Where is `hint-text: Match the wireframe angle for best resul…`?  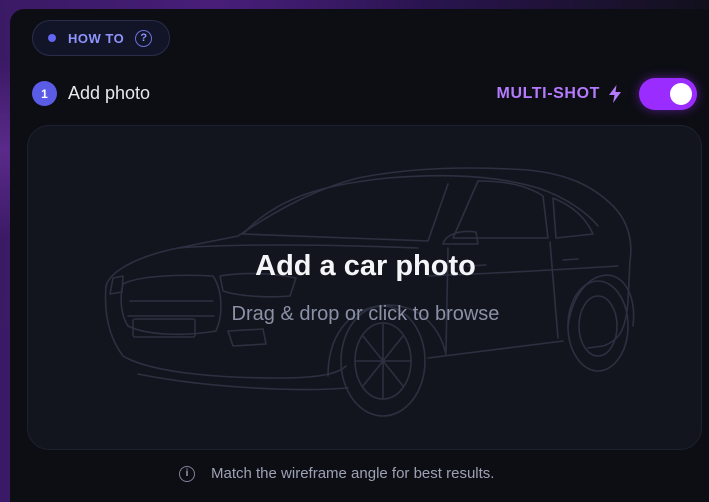
hint-text: Match the wireframe angle for best resul… is located at coordinates (353, 473).